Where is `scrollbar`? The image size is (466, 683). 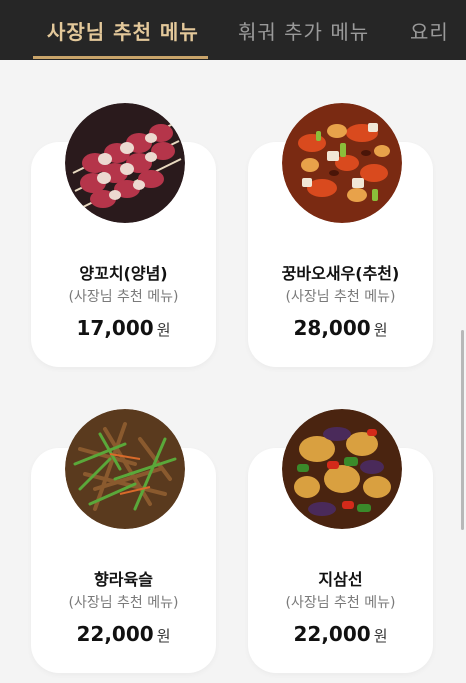 scrollbar is located at coordinates (462, 430).